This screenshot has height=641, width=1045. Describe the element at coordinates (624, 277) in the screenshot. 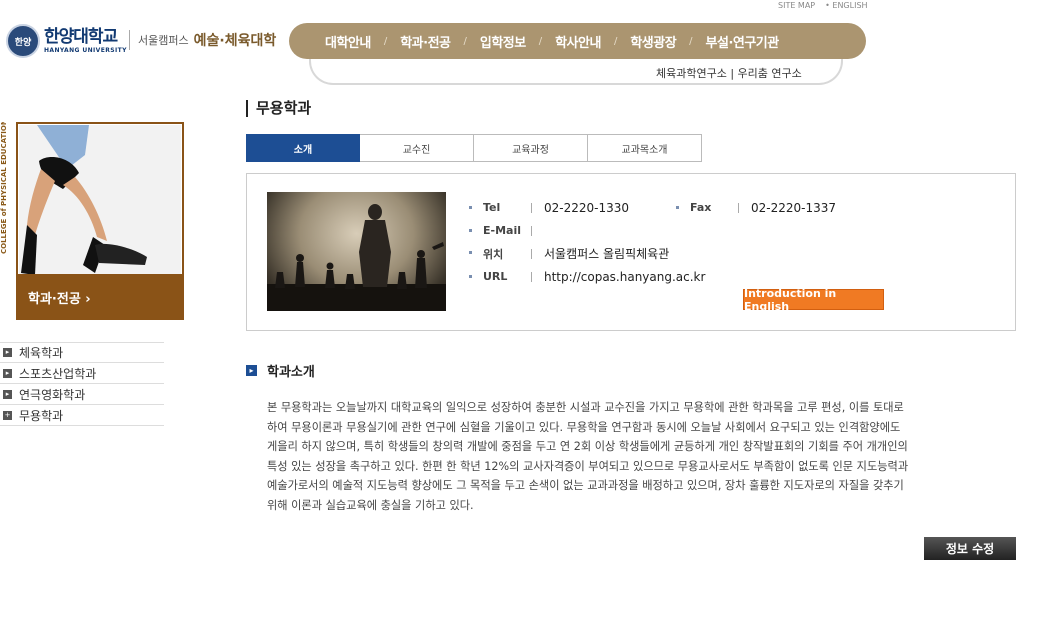

I see `url-link: http://copas.hanyang.ac.kr` at that location.